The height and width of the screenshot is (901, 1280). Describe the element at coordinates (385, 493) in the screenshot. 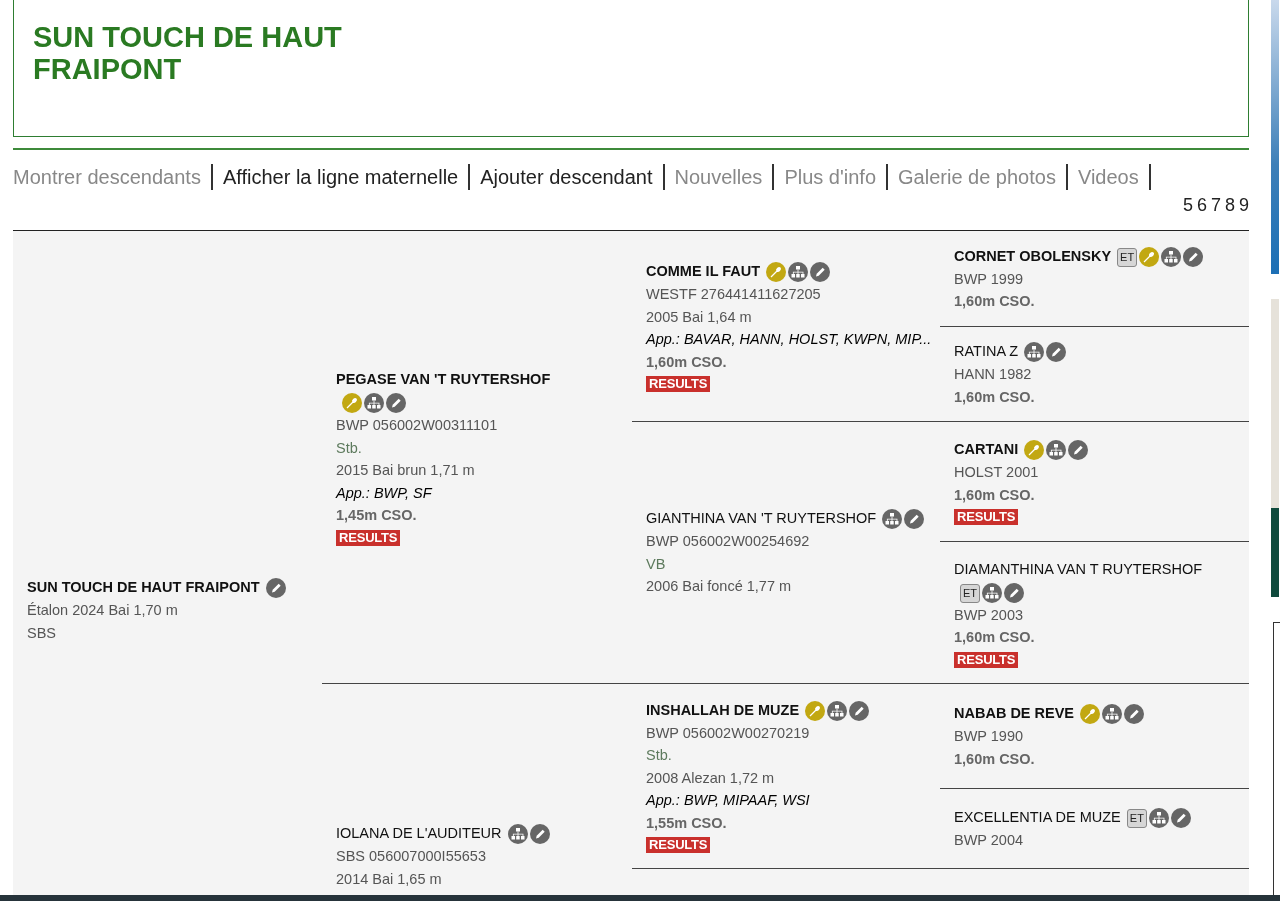

I see `approval-info: App.: BWP, SF` at that location.